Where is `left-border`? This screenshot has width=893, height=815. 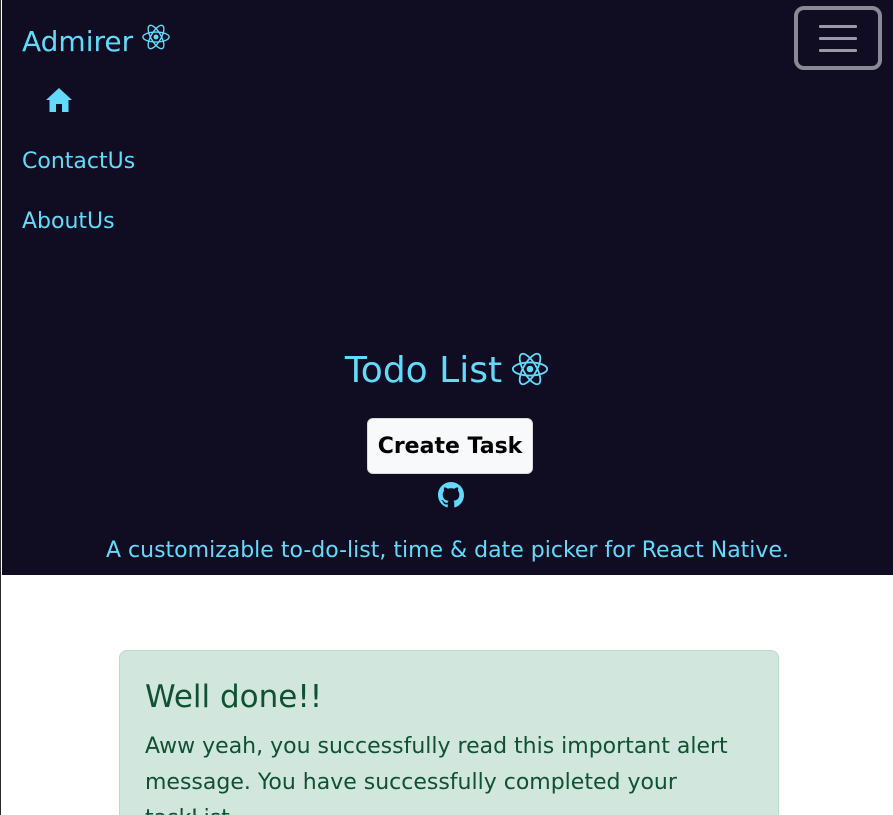 left-border is located at coordinates (0, 407).